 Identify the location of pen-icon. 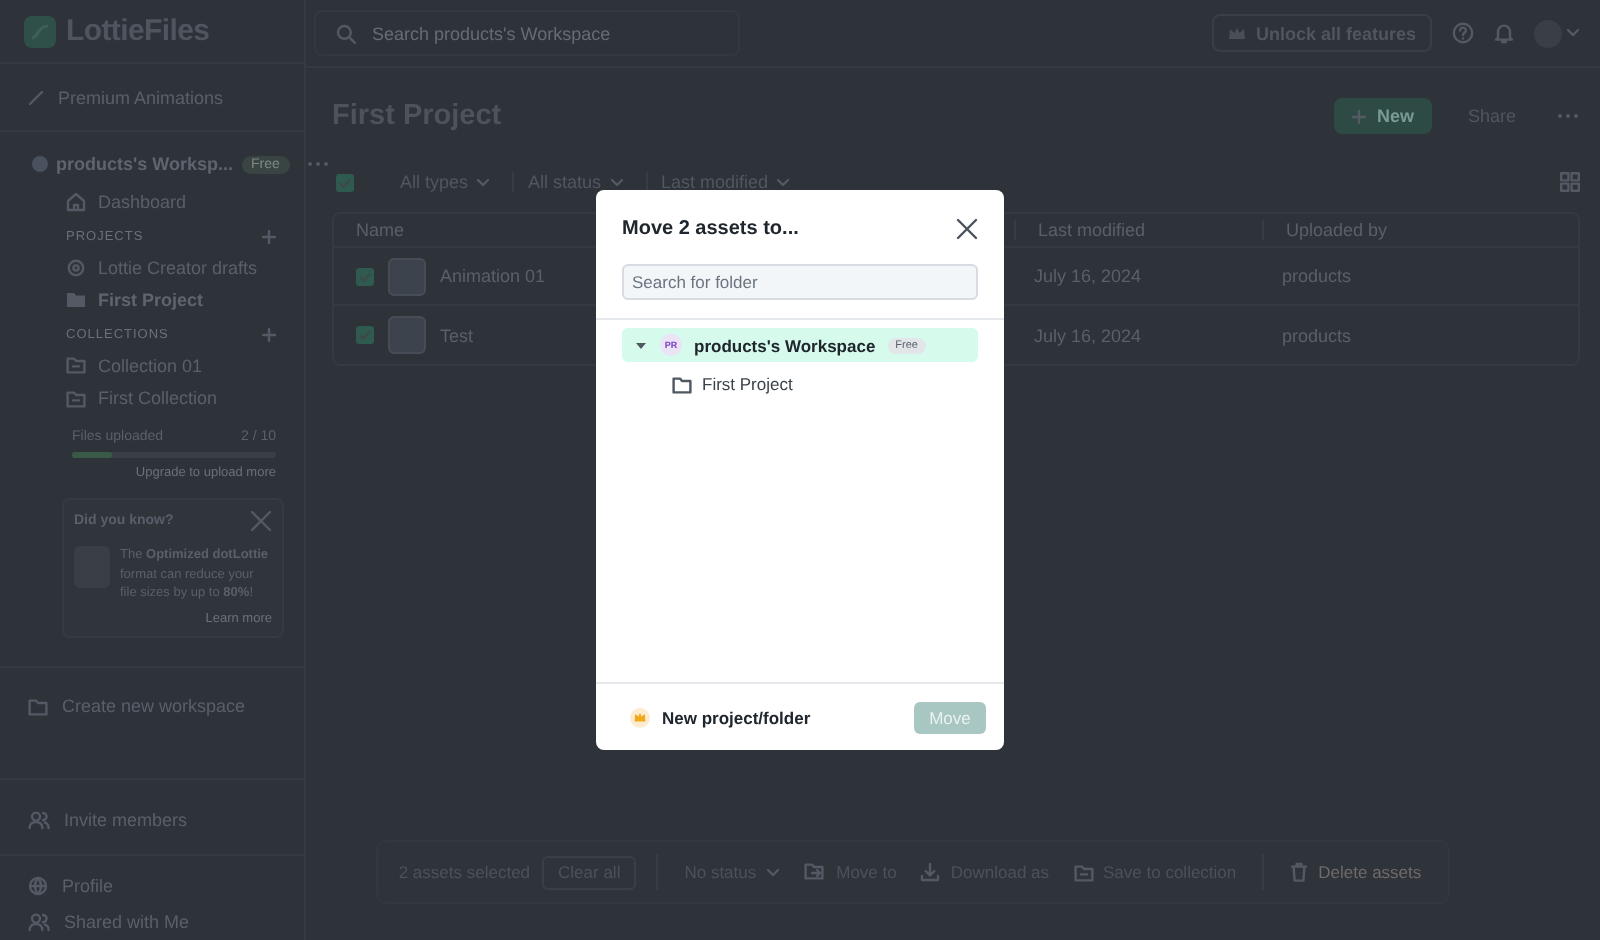
(36, 98).